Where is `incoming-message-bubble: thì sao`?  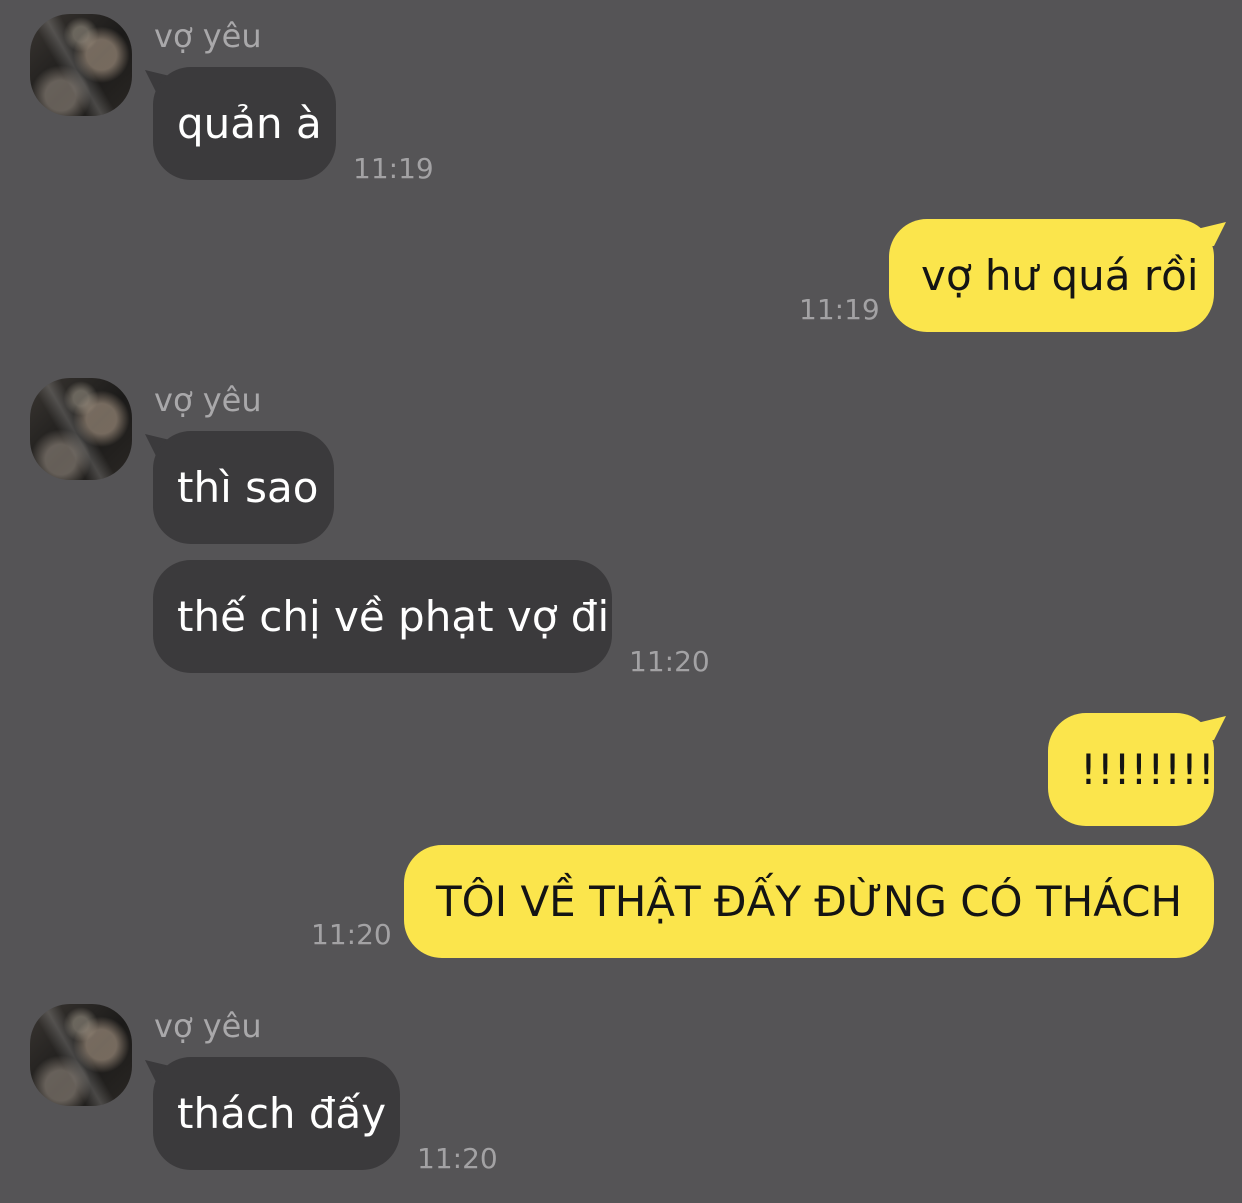 incoming-message-bubble: thì sao is located at coordinates (243, 487).